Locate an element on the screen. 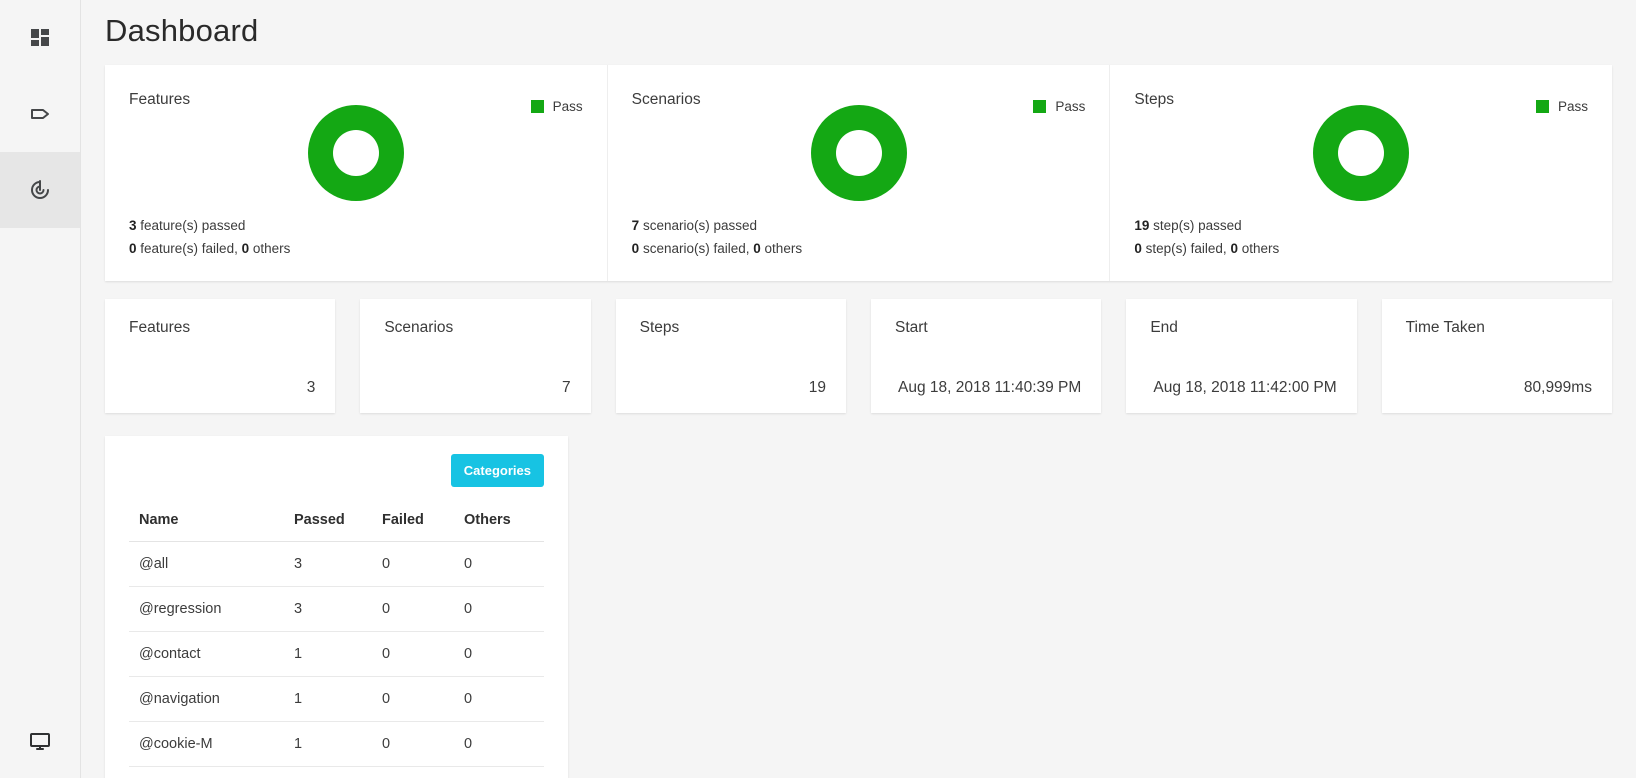 Image resolution: width=1636 pixels, height=778 pixels. passed-text: scenario(s) passed is located at coordinates (700, 225).